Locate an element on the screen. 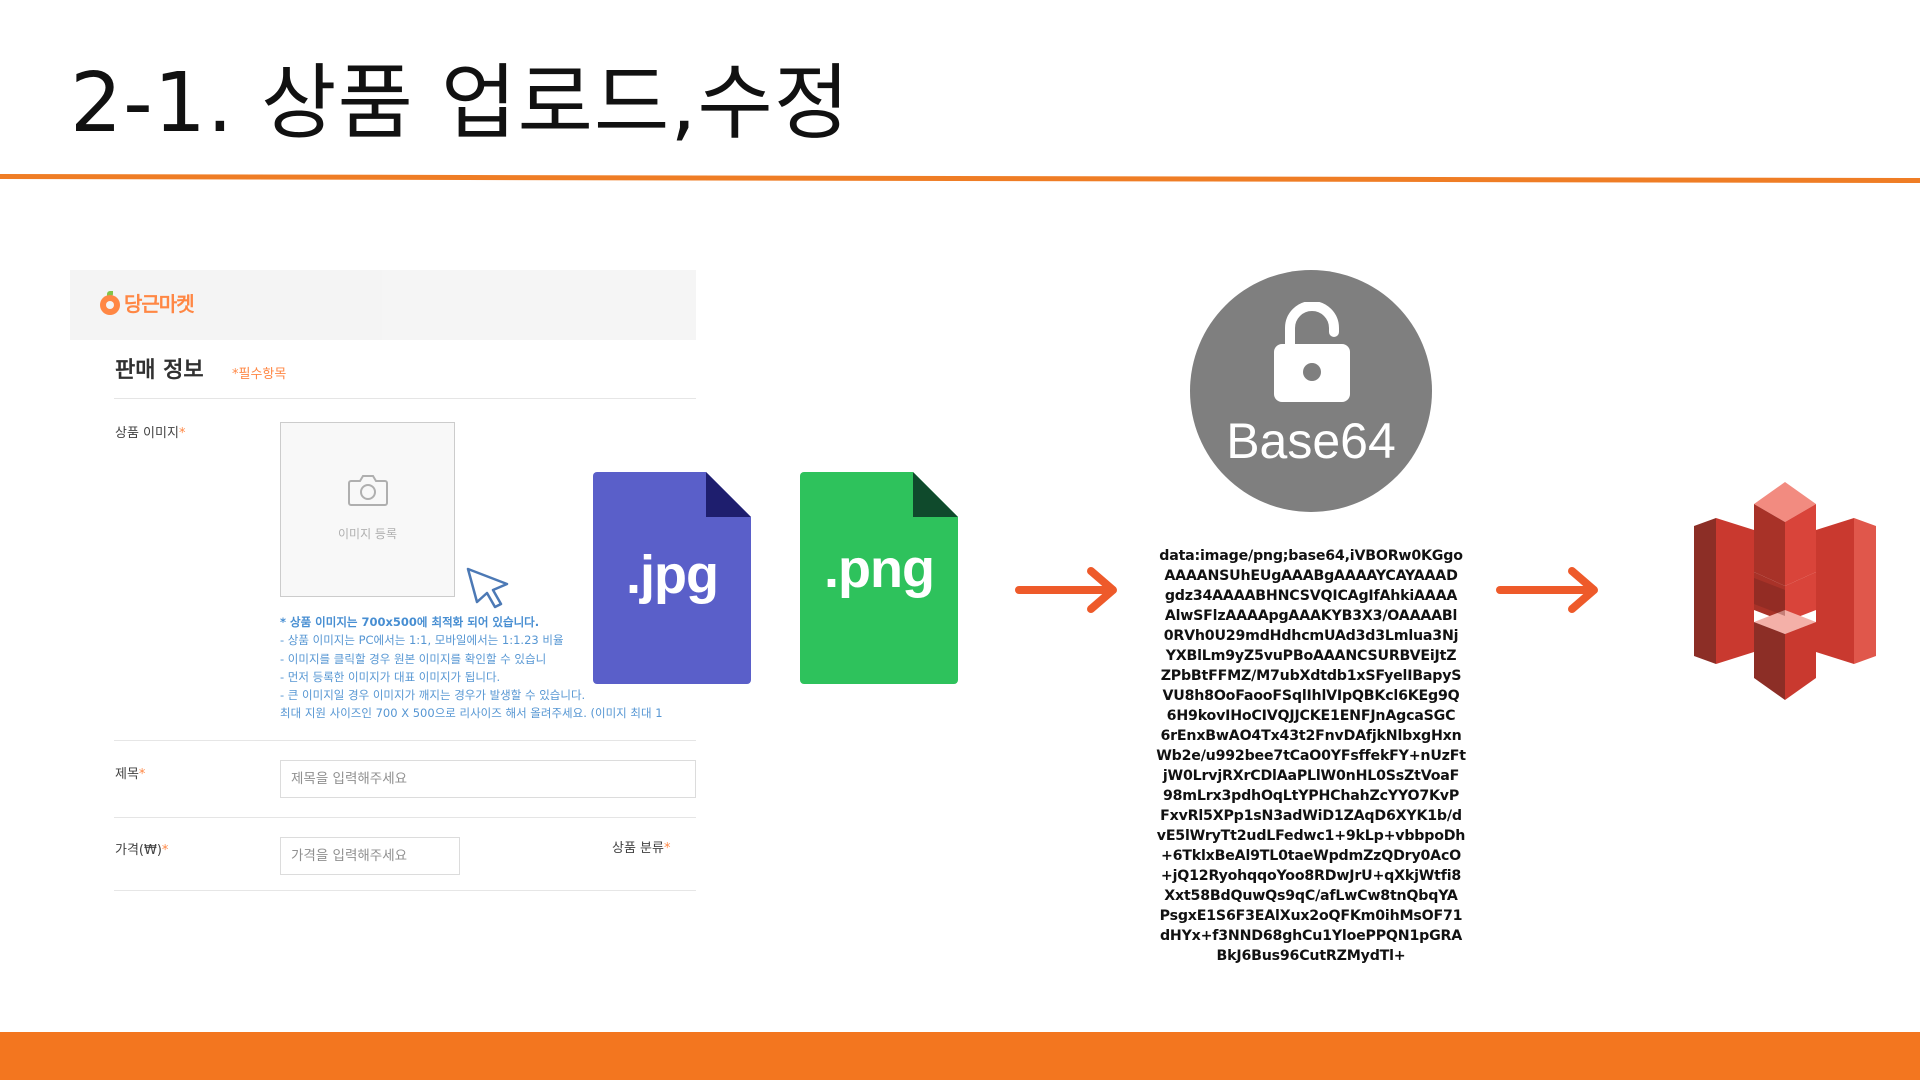 The height and width of the screenshot is (1080, 1920). section-title: 판매 정보 is located at coordinates (159, 370).